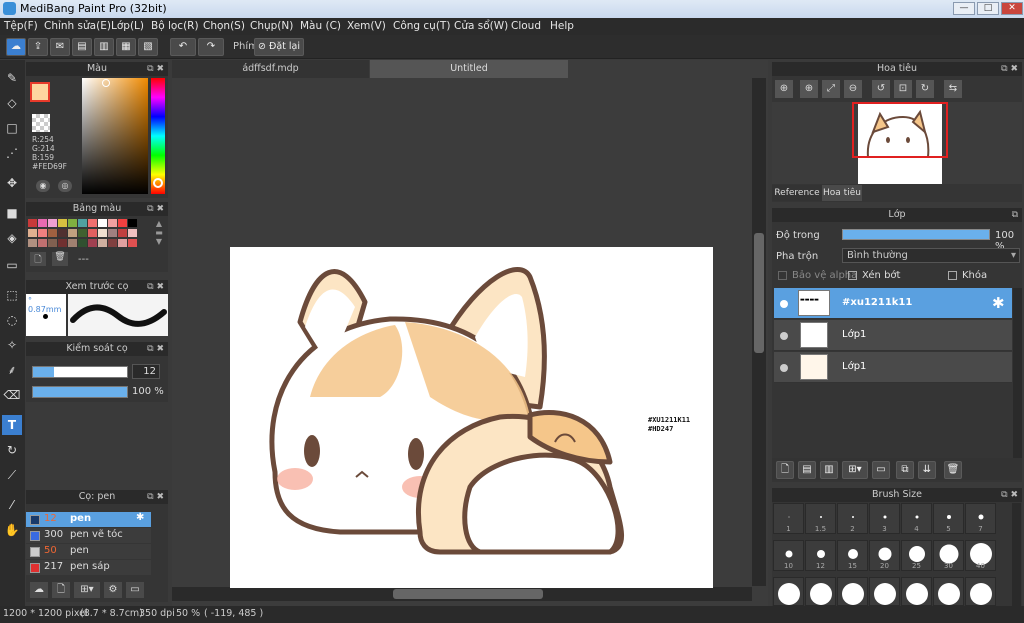  Describe the element at coordinates (807, 470) in the screenshot. I see `new-halftone-layer-icon: ▤` at that location.